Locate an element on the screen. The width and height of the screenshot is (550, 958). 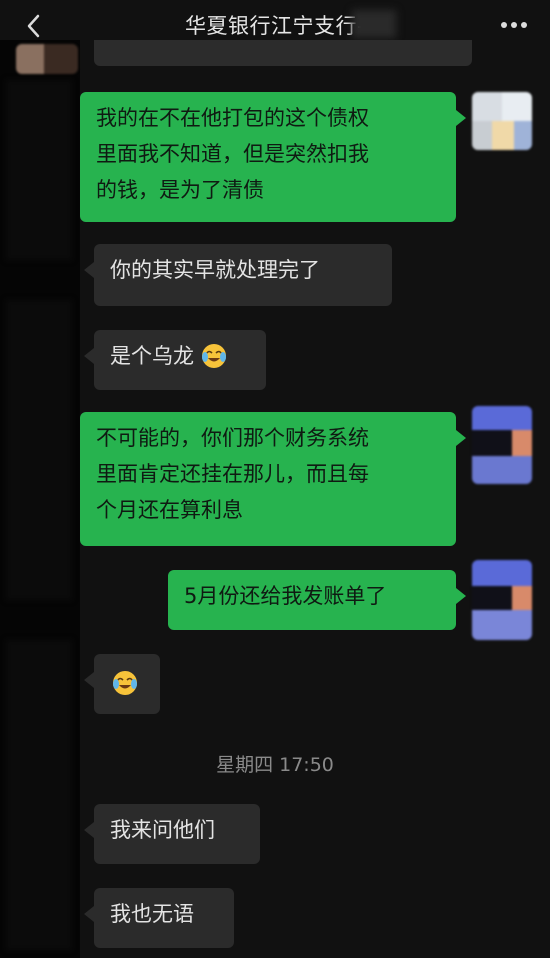
chat-title: 华夏银行江宁支行- is located at coordinates (275, 26).